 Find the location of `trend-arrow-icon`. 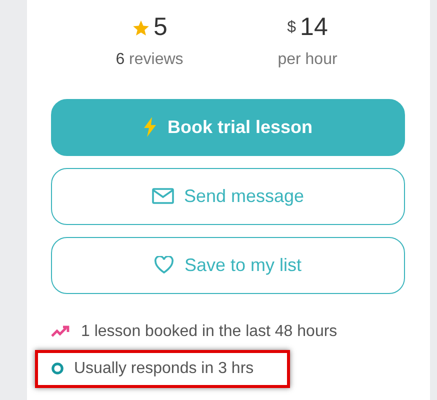

trend-arrow-icon is located at coordinates (61, 331).